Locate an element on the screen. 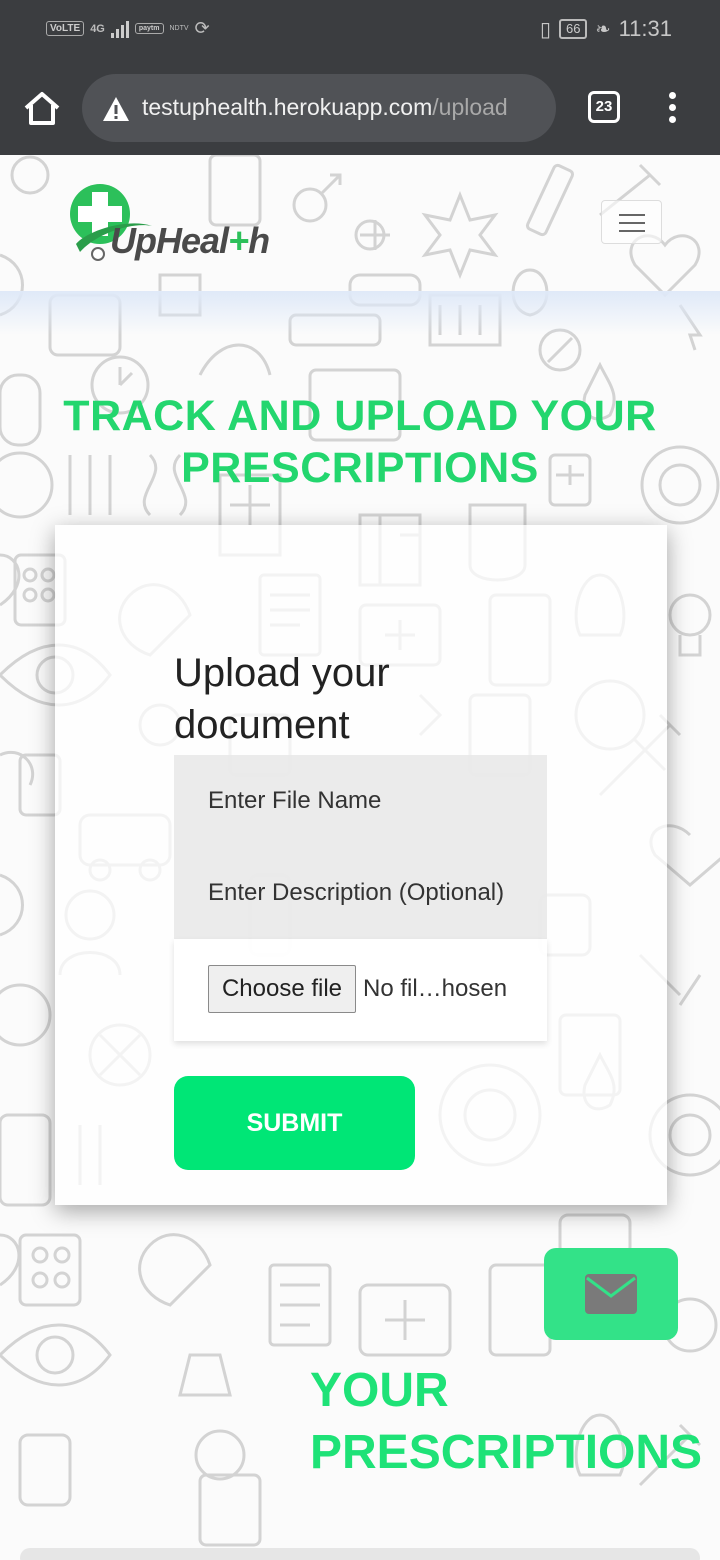 Image resolution: width=720 pixels, height=1560 pixels. home-icon is located at coordinates (42, 108).